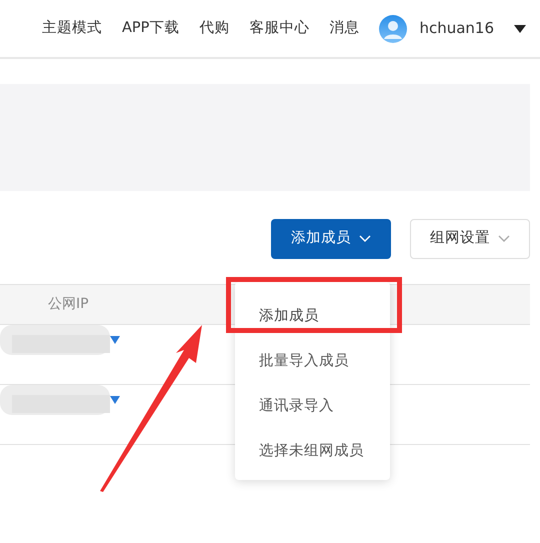 This screenshot has height=543, width=540. I want to click on menu-item: 添加成员, so click(312, 316).